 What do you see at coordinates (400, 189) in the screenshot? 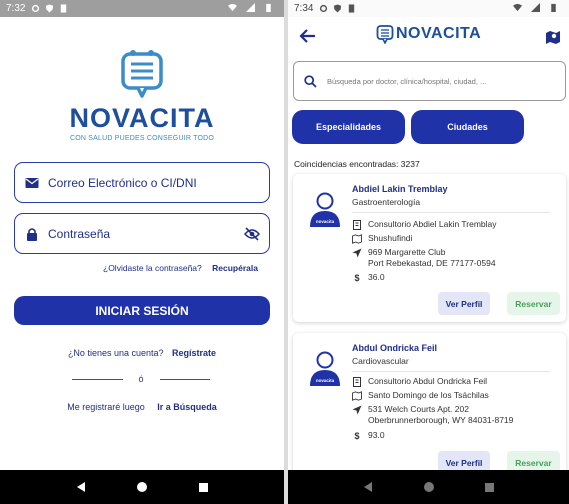
I see `doctor-name: Abdiel Lakin Tremblay` at bounding box center [400, 189].